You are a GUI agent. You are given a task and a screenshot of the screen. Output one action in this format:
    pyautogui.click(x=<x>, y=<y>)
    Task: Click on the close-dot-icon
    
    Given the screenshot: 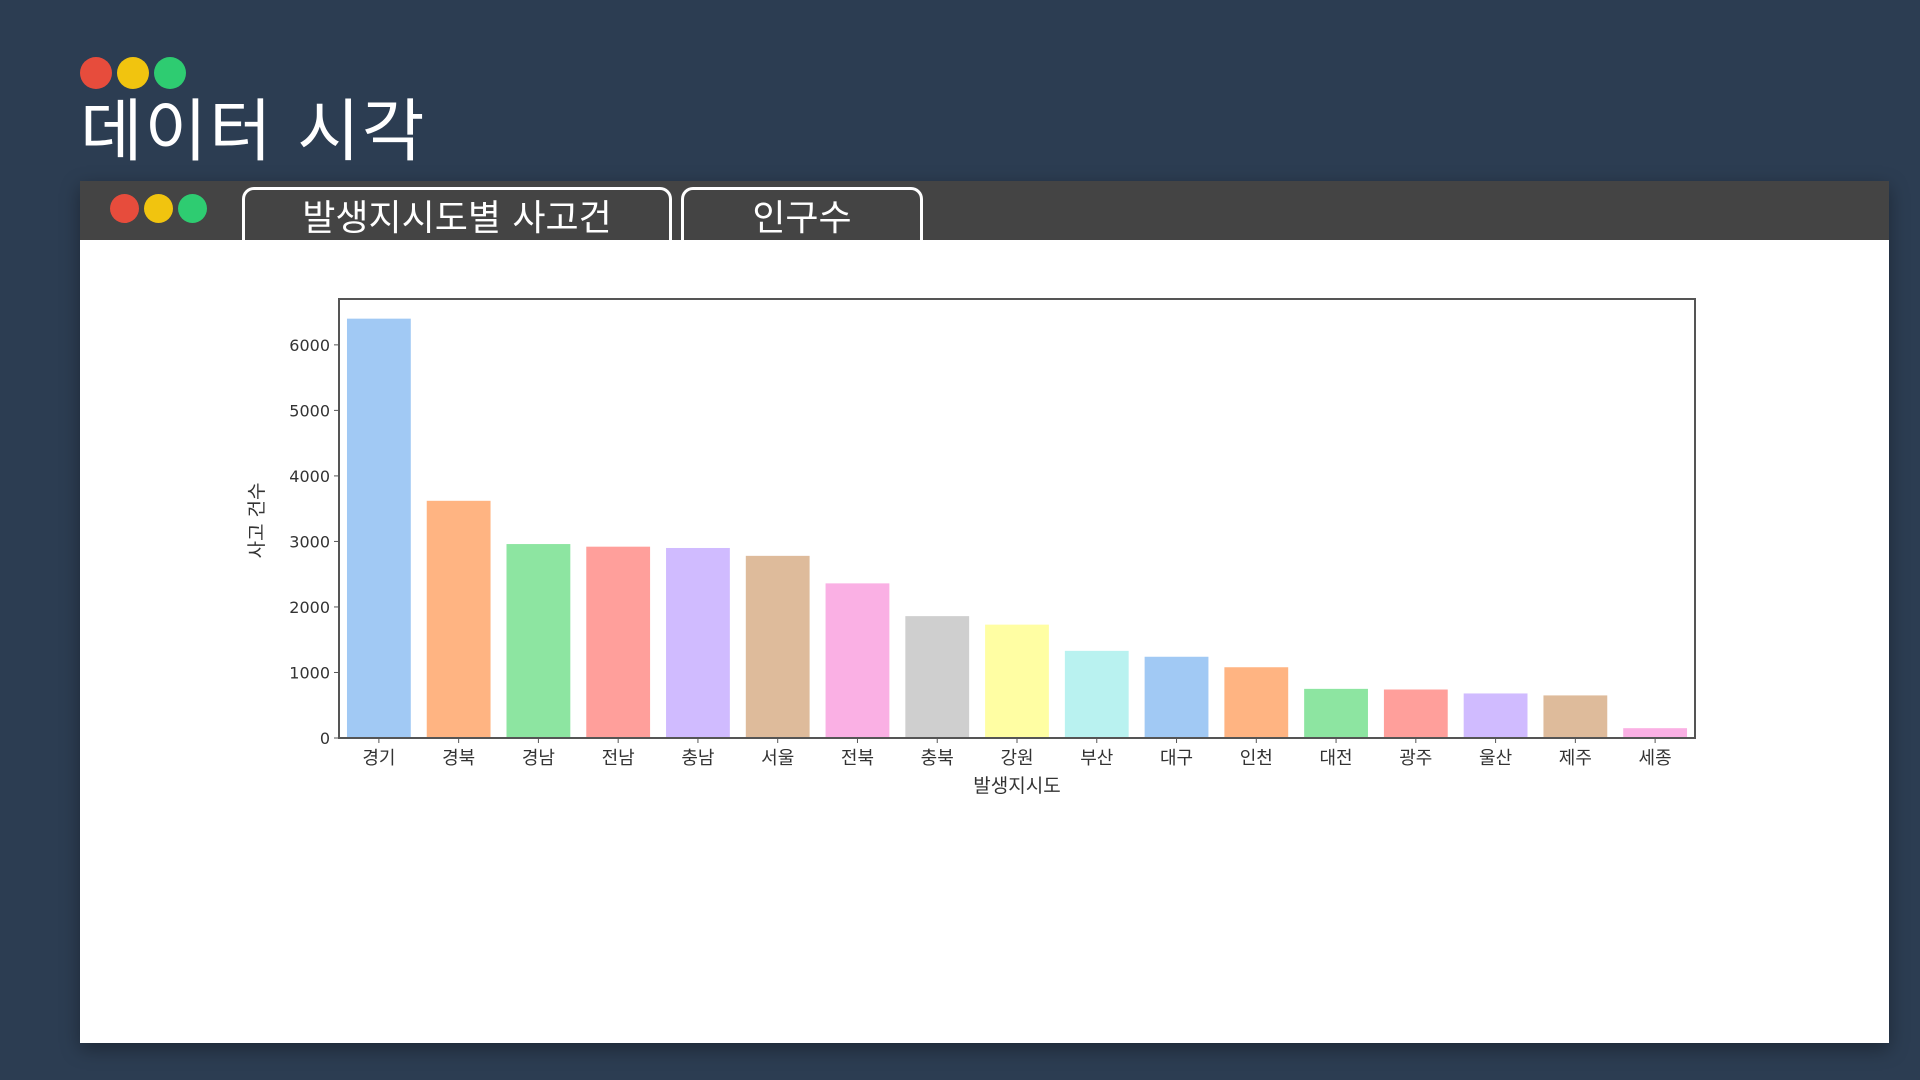 What is the action you would take?
    pyautogui.click(x=124, y=208)
    